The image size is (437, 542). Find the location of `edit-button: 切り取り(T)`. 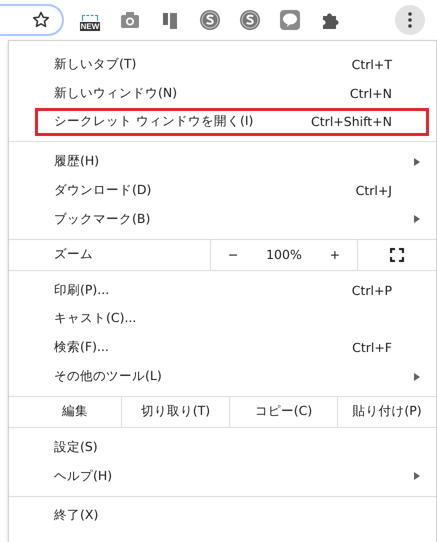

edit-button: 切り取り(T) is located at coordinates (176, 411).